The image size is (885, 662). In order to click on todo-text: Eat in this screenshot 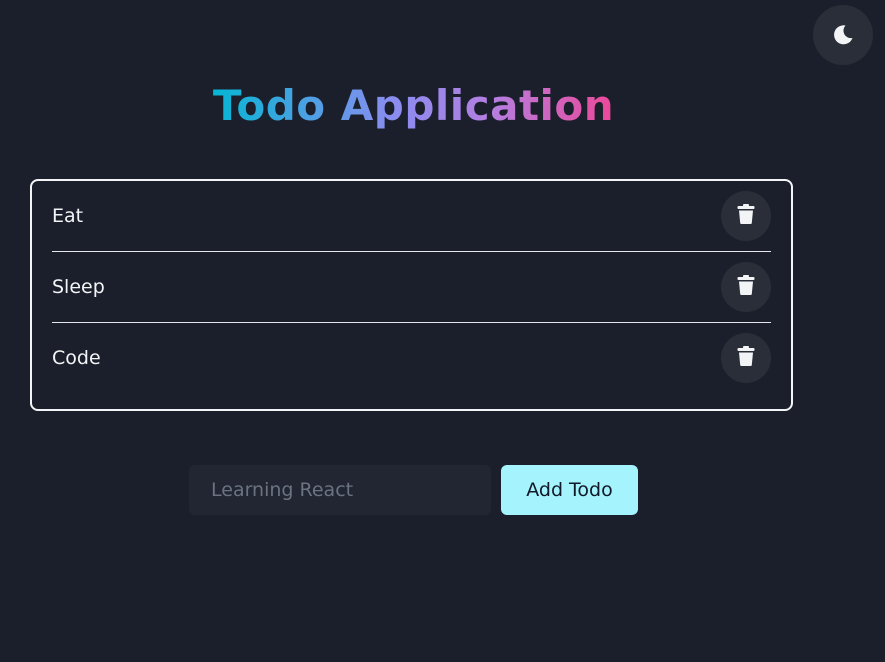, I will do `click(68, 216)`.